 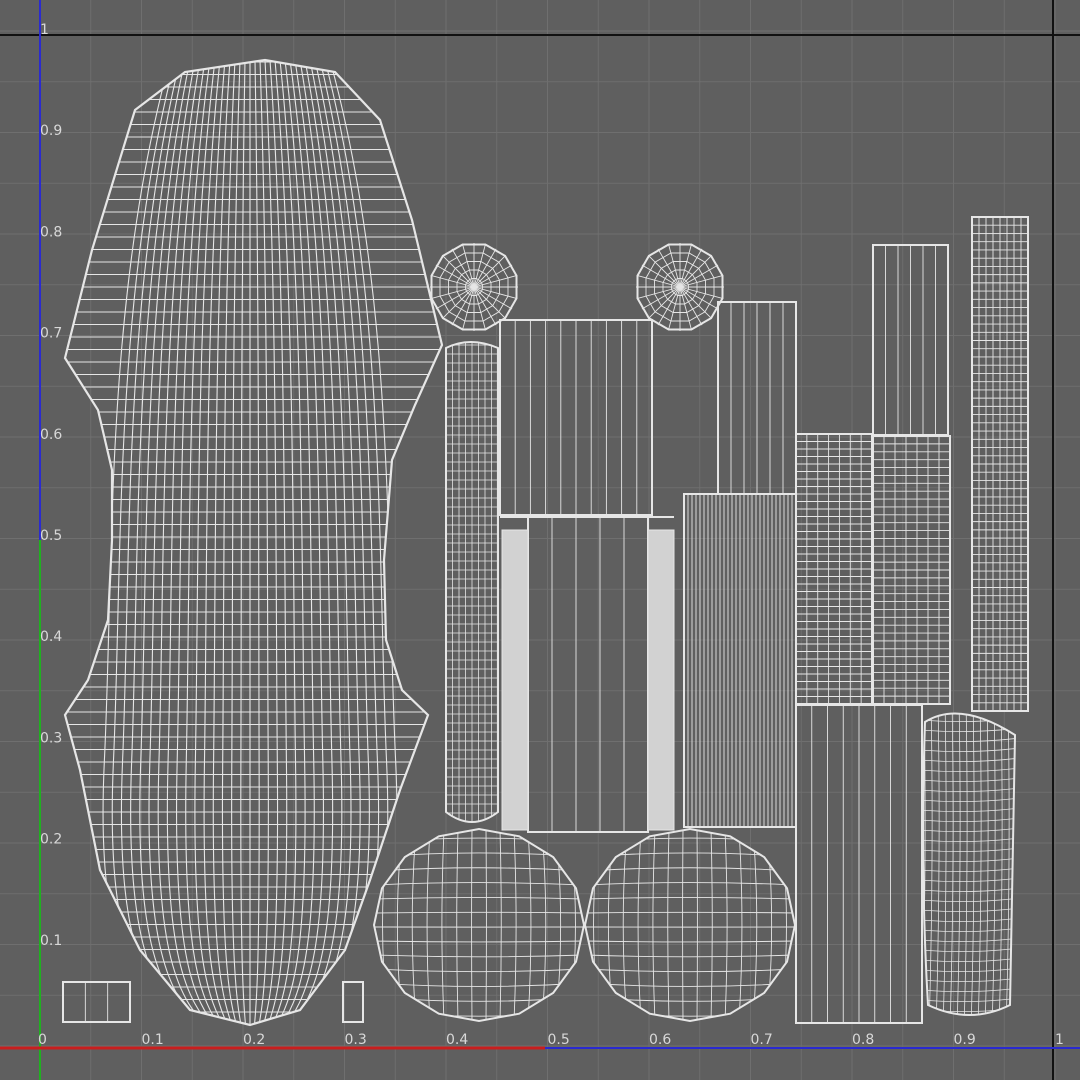 I want to click on v-tick-label: 1, so click(x=44, y=30).